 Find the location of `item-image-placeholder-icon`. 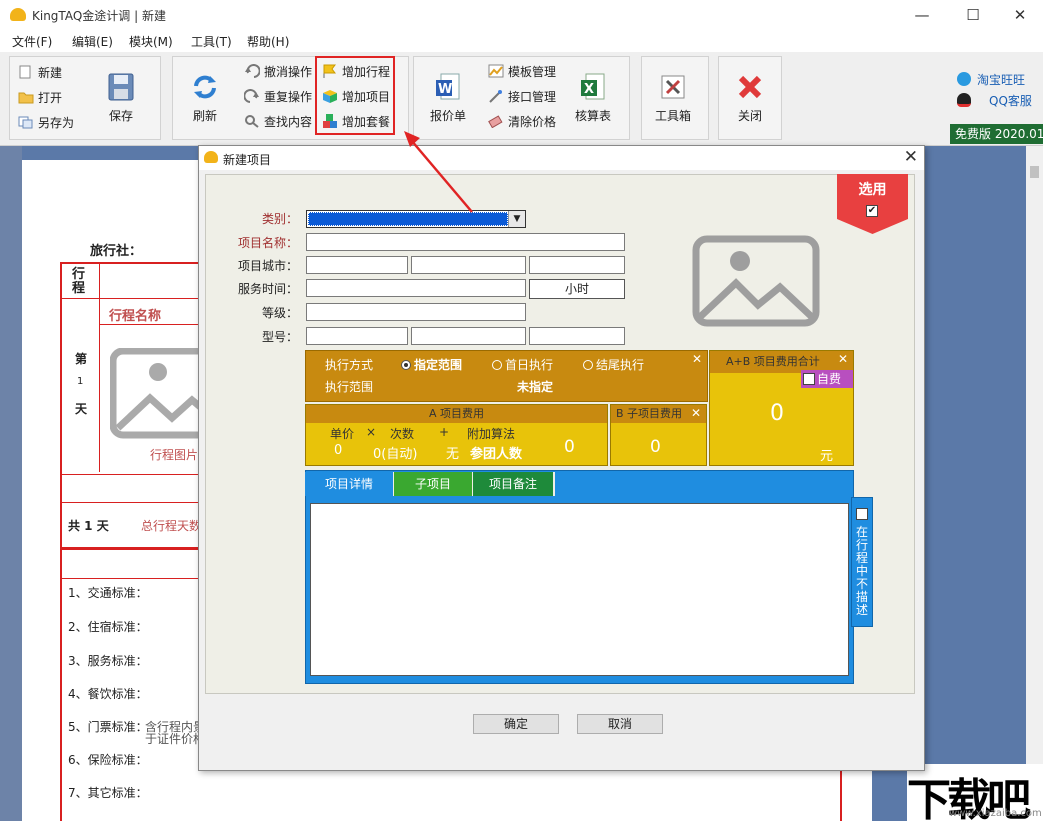

item-image-placeholder-icon is located at coordinates (756, 281).